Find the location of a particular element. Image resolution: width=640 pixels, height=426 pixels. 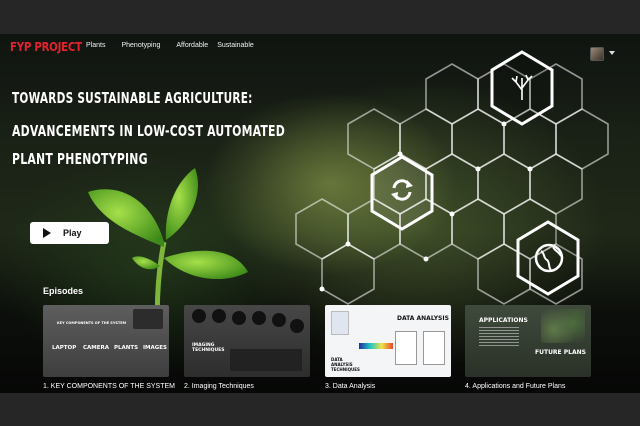

episode-1-thumb-title: KEY COMPONENTS OF THE SYSTEM is located at coordinates (92, 323).